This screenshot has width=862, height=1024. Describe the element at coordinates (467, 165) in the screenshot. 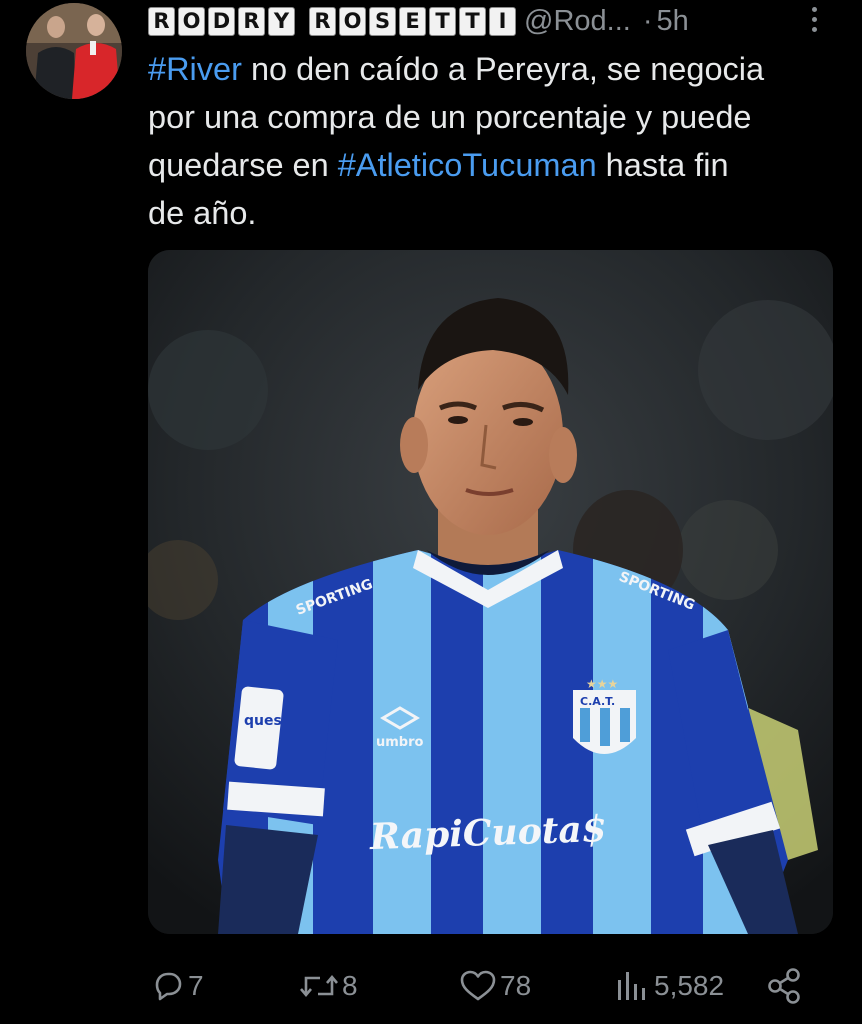

I see `hashtag-link: #AtleticoTucuman` at that location.